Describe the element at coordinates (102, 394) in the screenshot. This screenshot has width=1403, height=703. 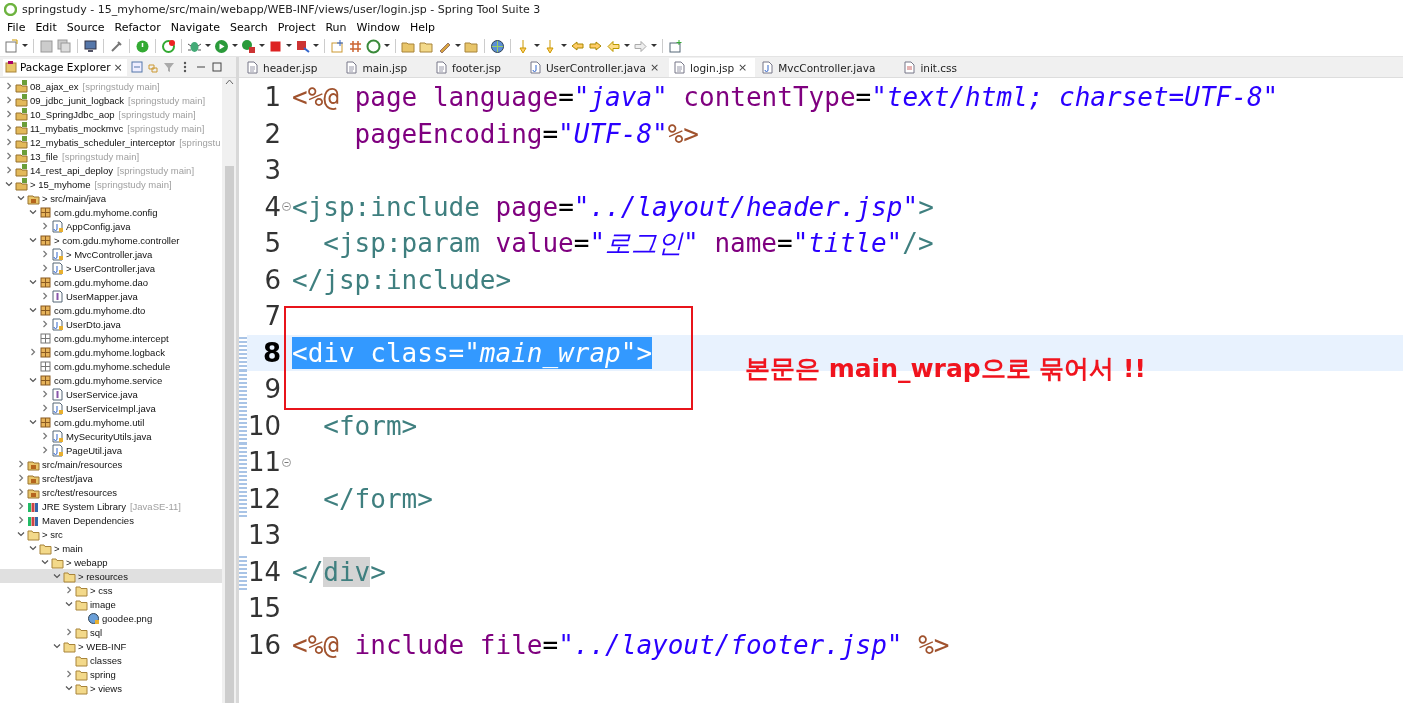
I see `tree-item-label: UserService.java` at that location.